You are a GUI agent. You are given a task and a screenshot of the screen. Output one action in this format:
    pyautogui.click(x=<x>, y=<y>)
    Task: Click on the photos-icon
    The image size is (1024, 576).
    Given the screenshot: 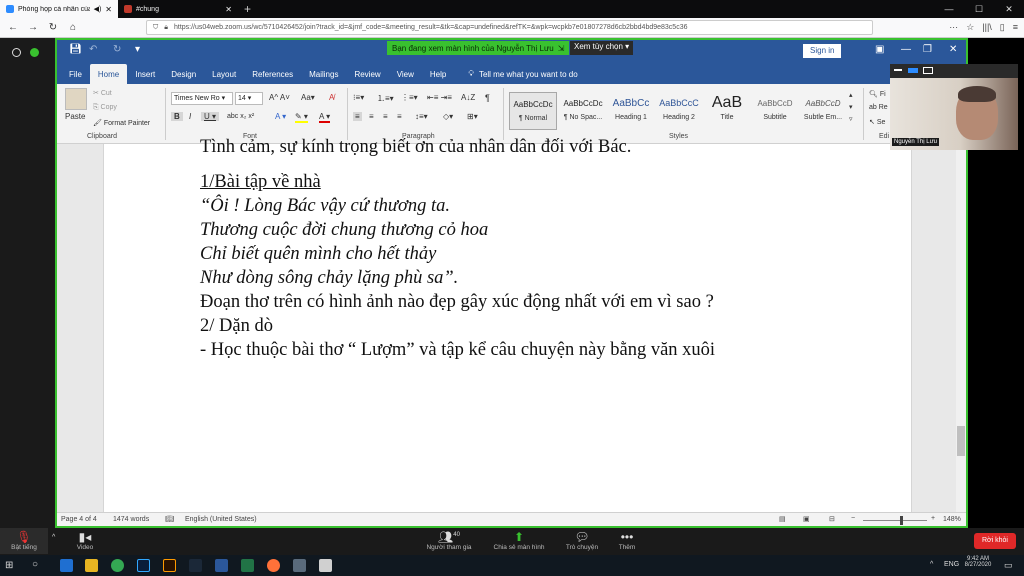 What is the action you would take?
    pyautogui.click(x=299, y=565)
    